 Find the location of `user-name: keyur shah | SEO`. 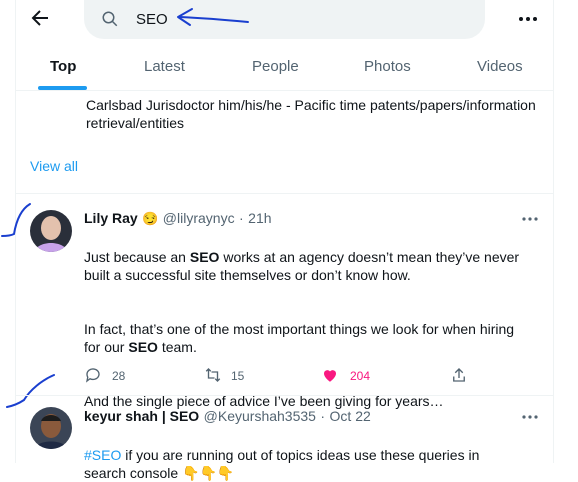

user-name: keyur shah | SEO is located at coordinates (141, 416).